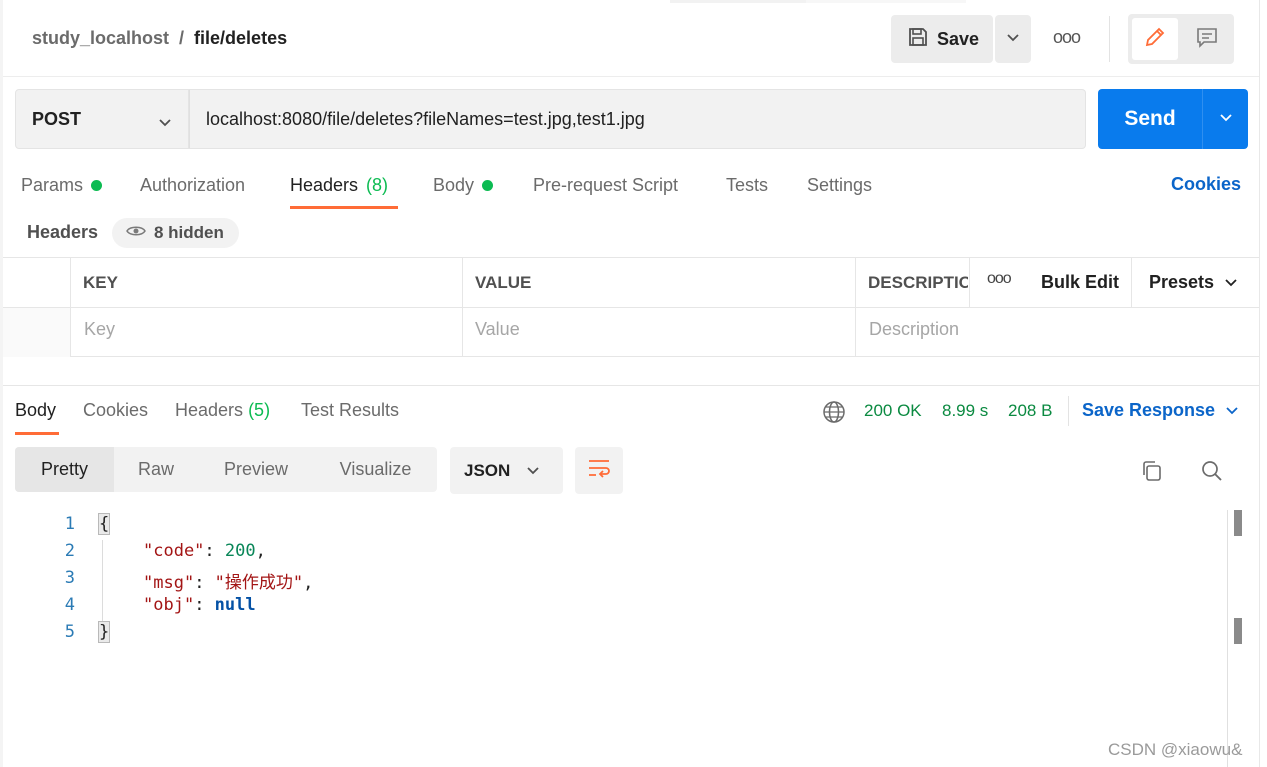 Image resolution: width=1267 pixels, height=767 pixels. What do you see at coordinates (1259, 383) in the screenshot?
I see `right-edge` at bounding box center [1259, 383].